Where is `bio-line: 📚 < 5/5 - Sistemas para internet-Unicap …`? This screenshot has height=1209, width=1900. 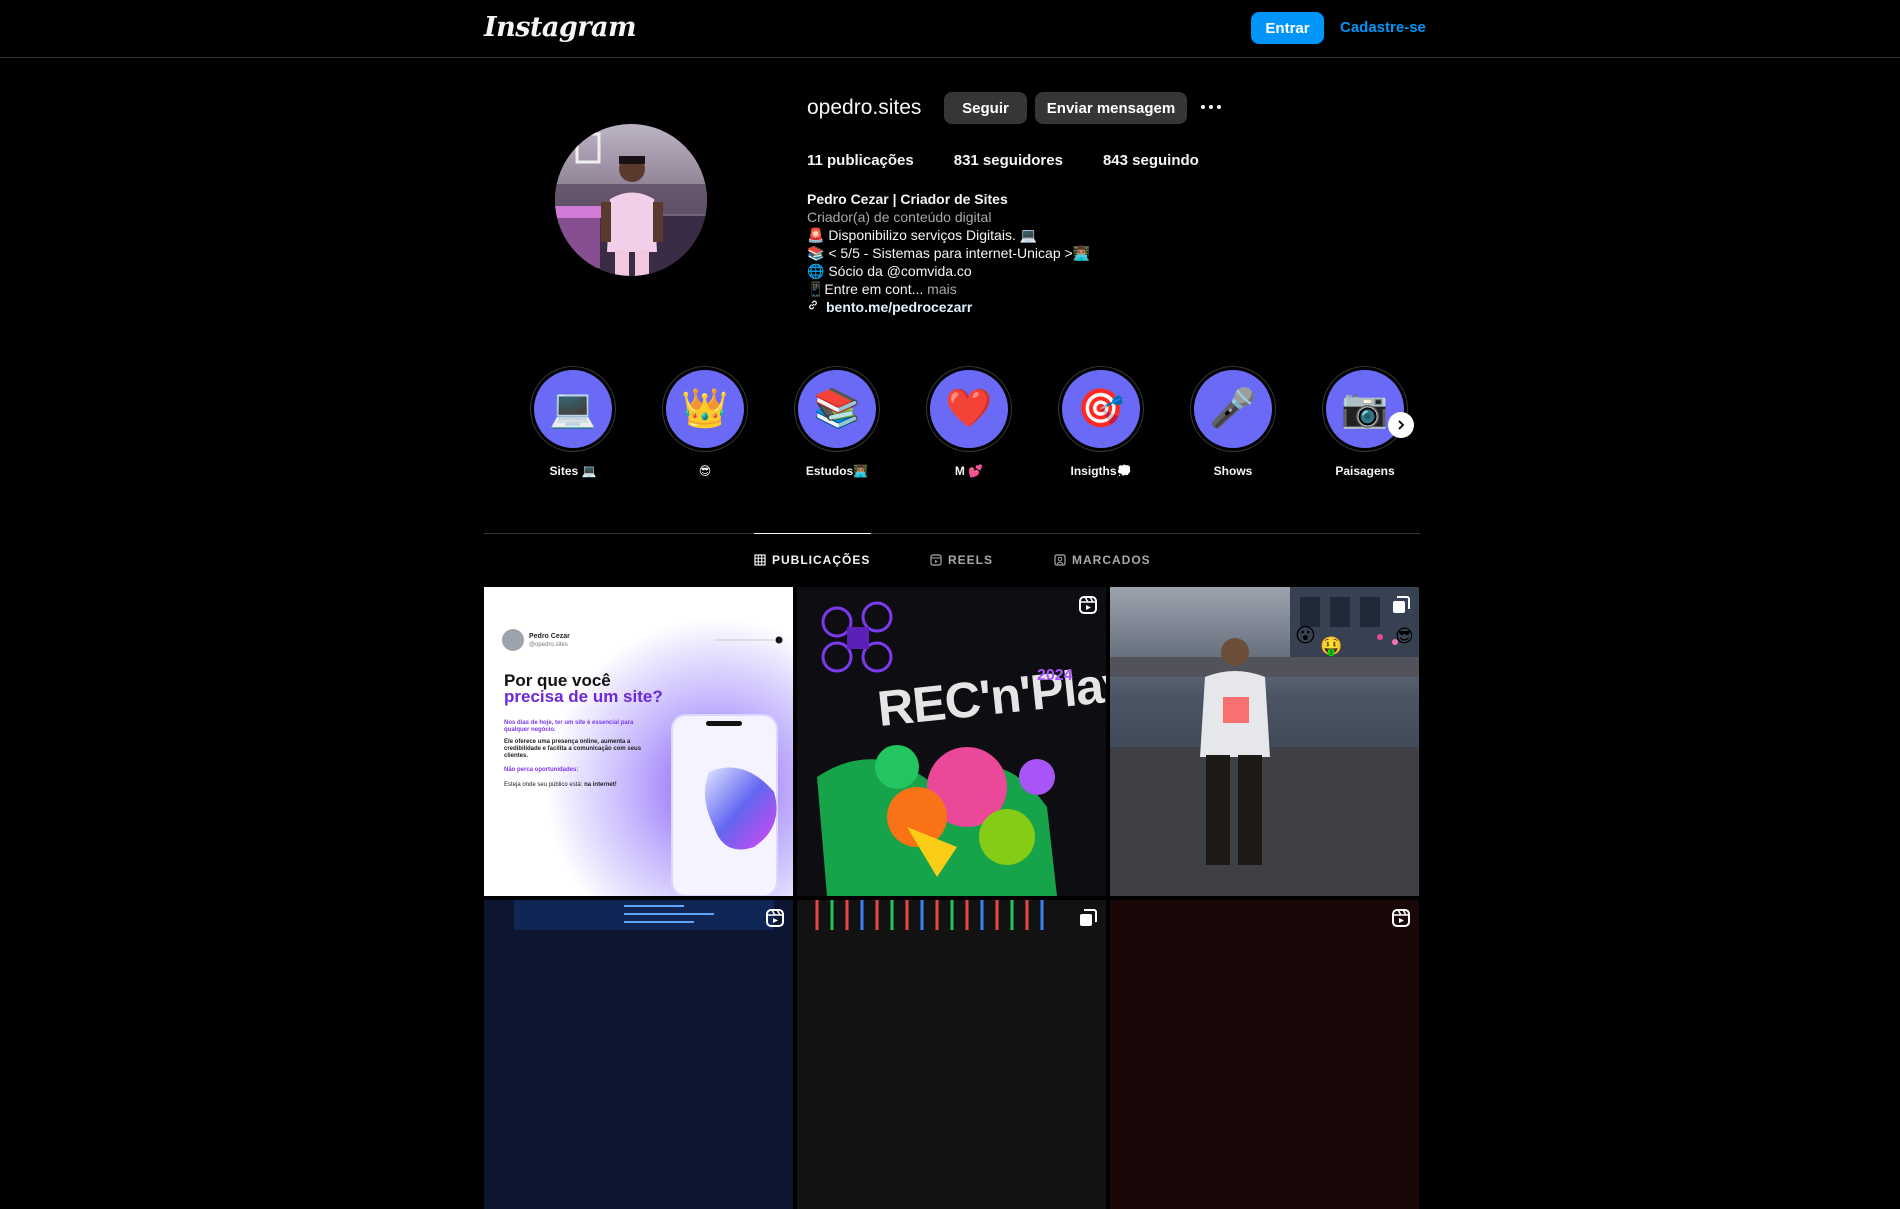
bio-line: 📚 < 5/5 - Sistemas para internet-Unicap … is located at coordinates (949, 253).